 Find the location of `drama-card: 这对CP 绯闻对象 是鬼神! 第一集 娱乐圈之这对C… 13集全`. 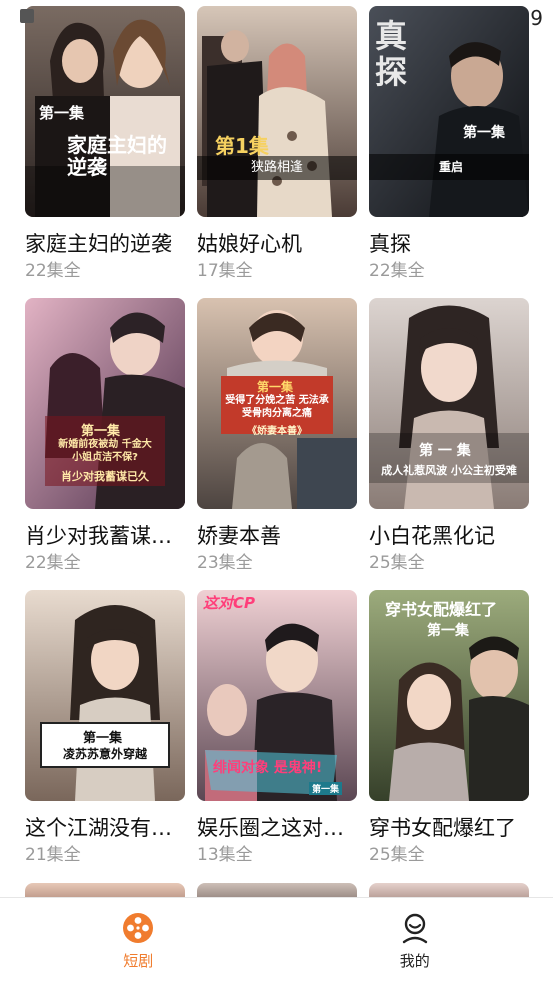

drama-card: 这对CP 绯闻对象 是鬼神! 第一集 娱乐圈之这对C… 13集全 is located at coordinates (277, 736).